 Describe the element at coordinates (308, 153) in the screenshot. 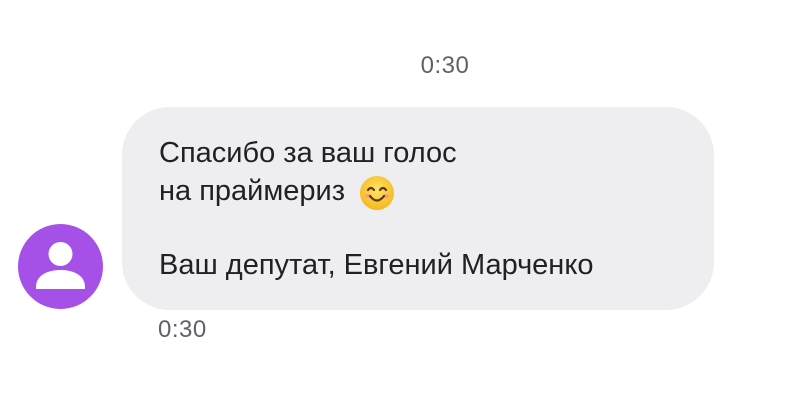

I see `message-text: Спасибо за ваш голос` at that location.